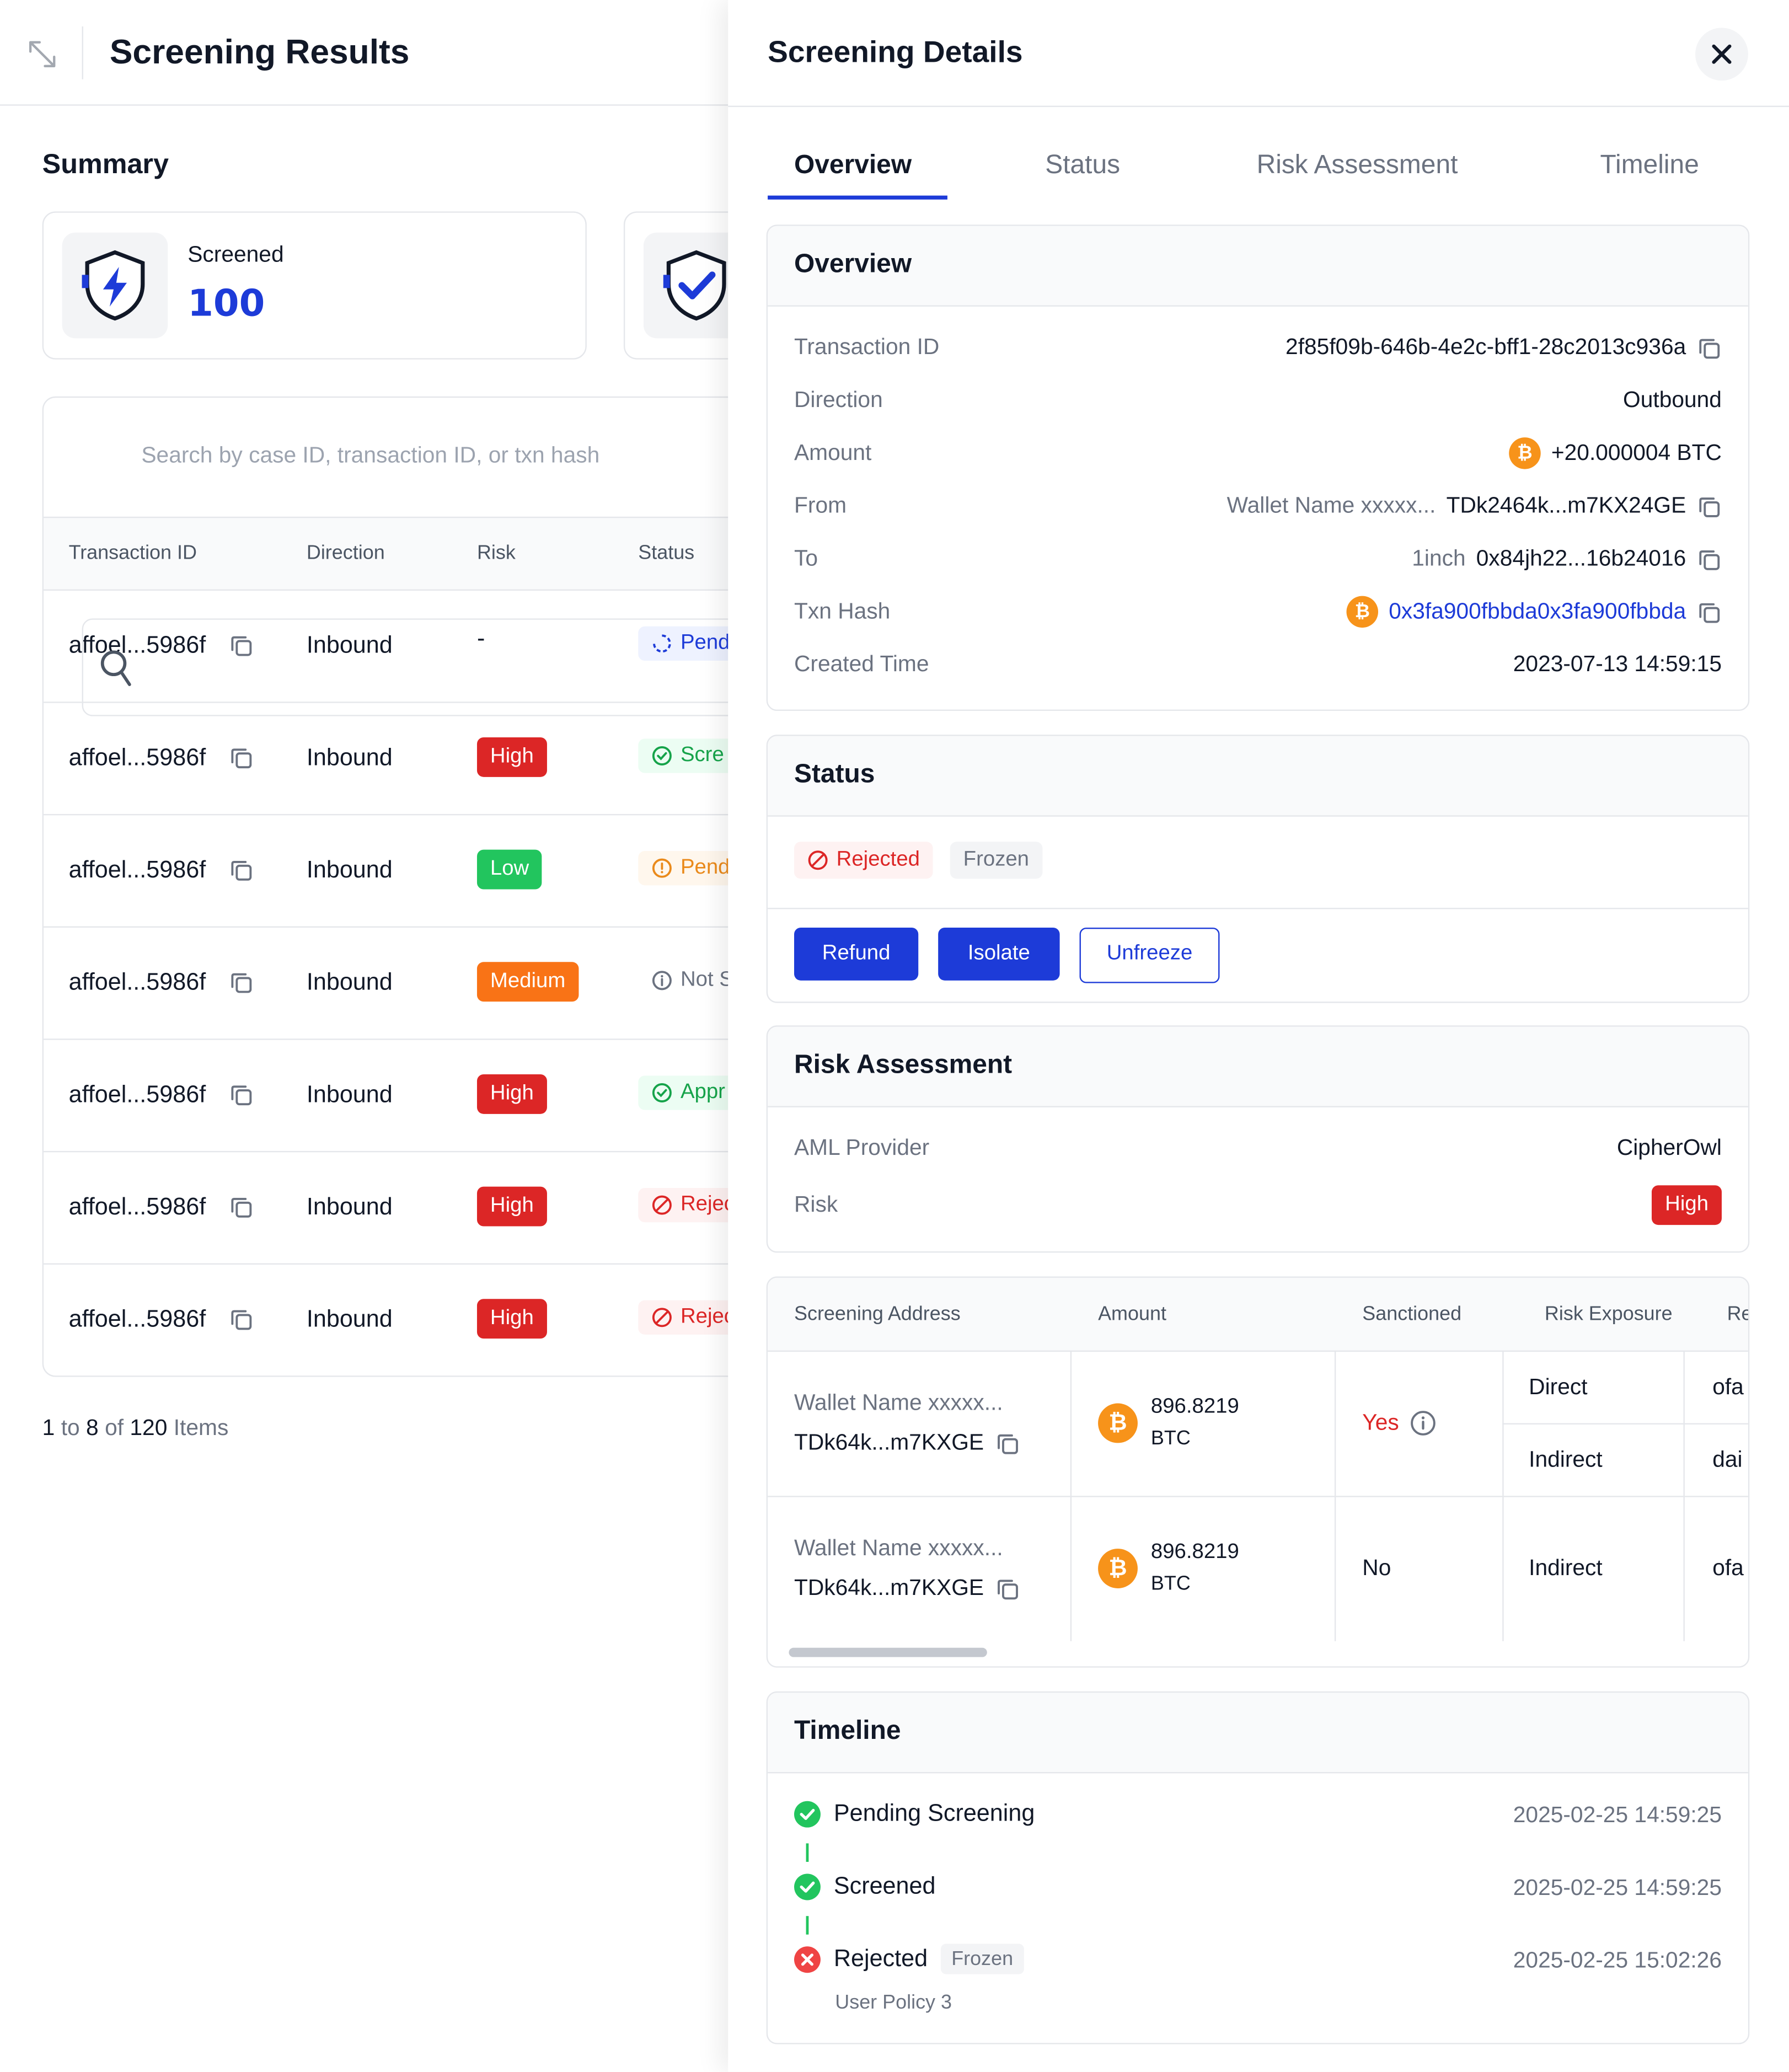  Describe the element at coordinates (687, 755) in the screenshot. I see `status-cell: Scre` at that location.